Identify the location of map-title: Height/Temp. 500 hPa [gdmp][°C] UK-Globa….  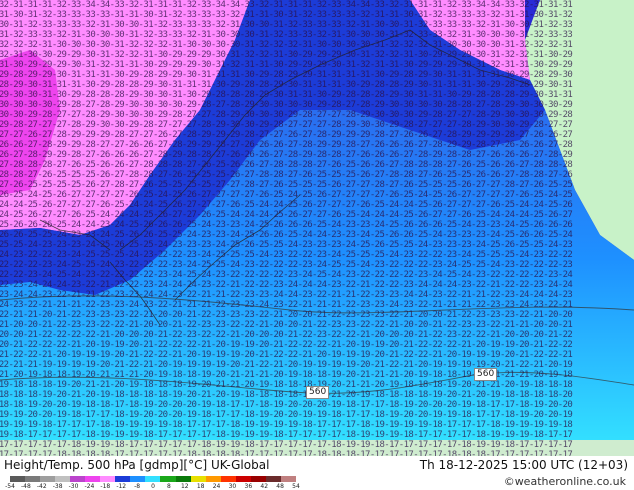
(137, 465).